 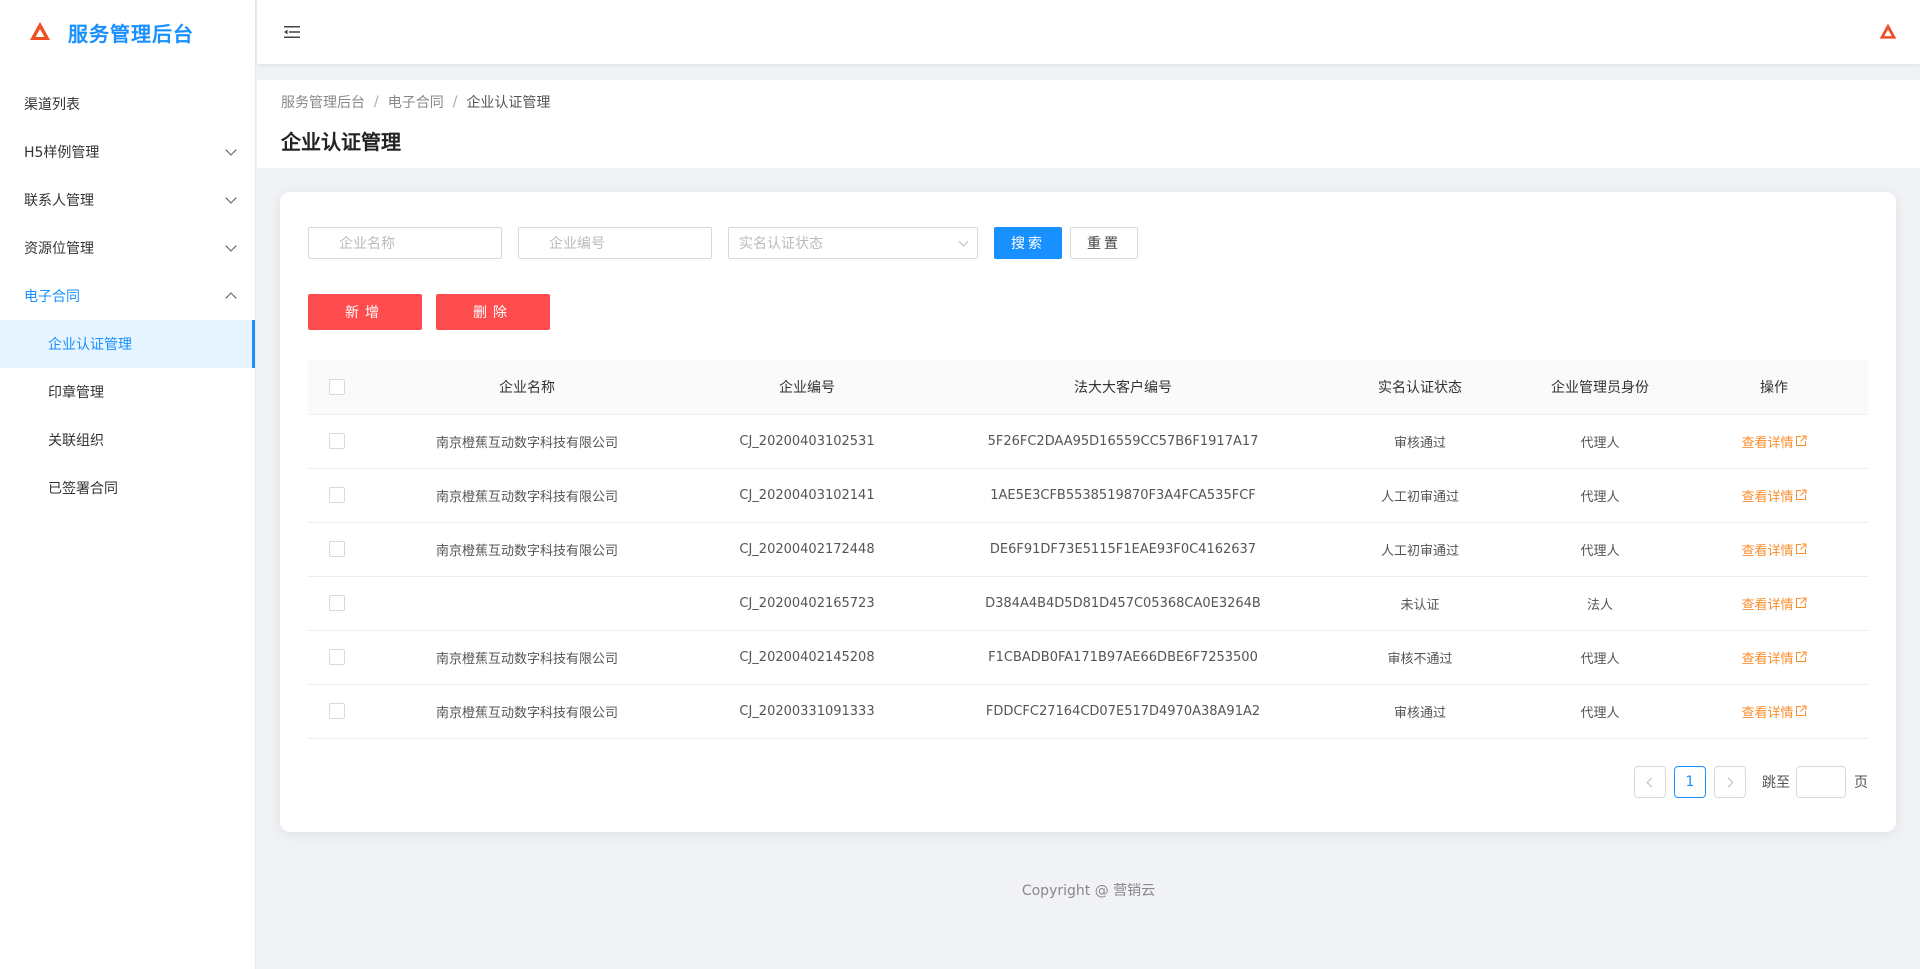 What do you see at coordinates (127, 392) in the screenshot?
I see `sidebar-subitem-seal: 印章管理` at bounding box center [127, 392].